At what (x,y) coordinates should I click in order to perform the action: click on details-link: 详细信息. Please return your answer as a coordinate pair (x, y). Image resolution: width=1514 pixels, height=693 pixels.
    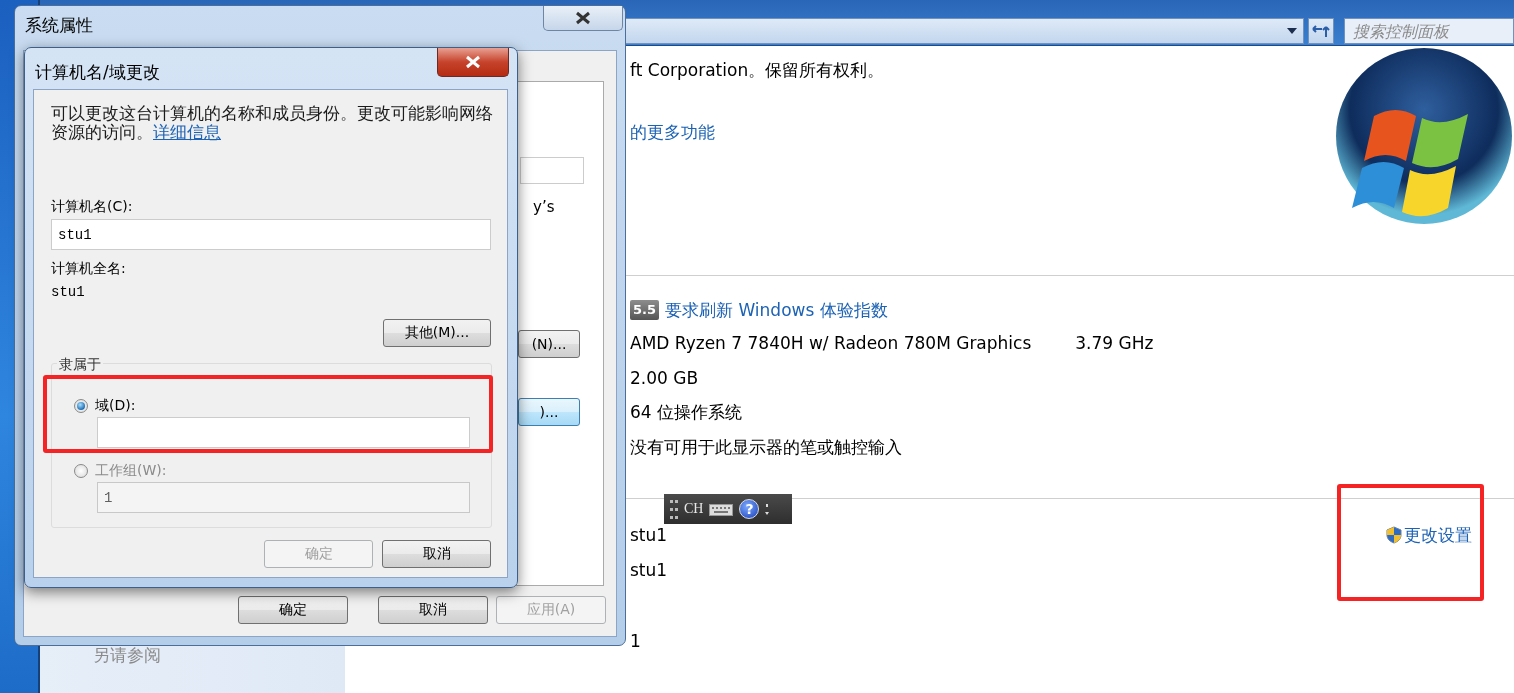
    Looking at the image, I should click on (187, 132).